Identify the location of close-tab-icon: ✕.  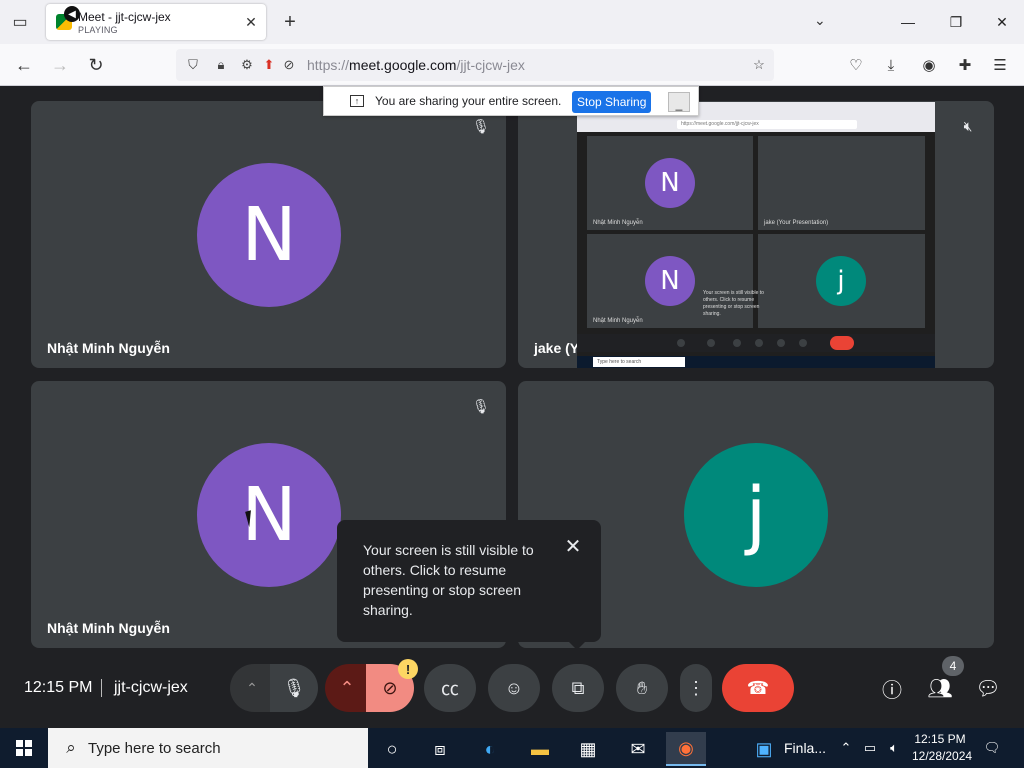
(251, 22).